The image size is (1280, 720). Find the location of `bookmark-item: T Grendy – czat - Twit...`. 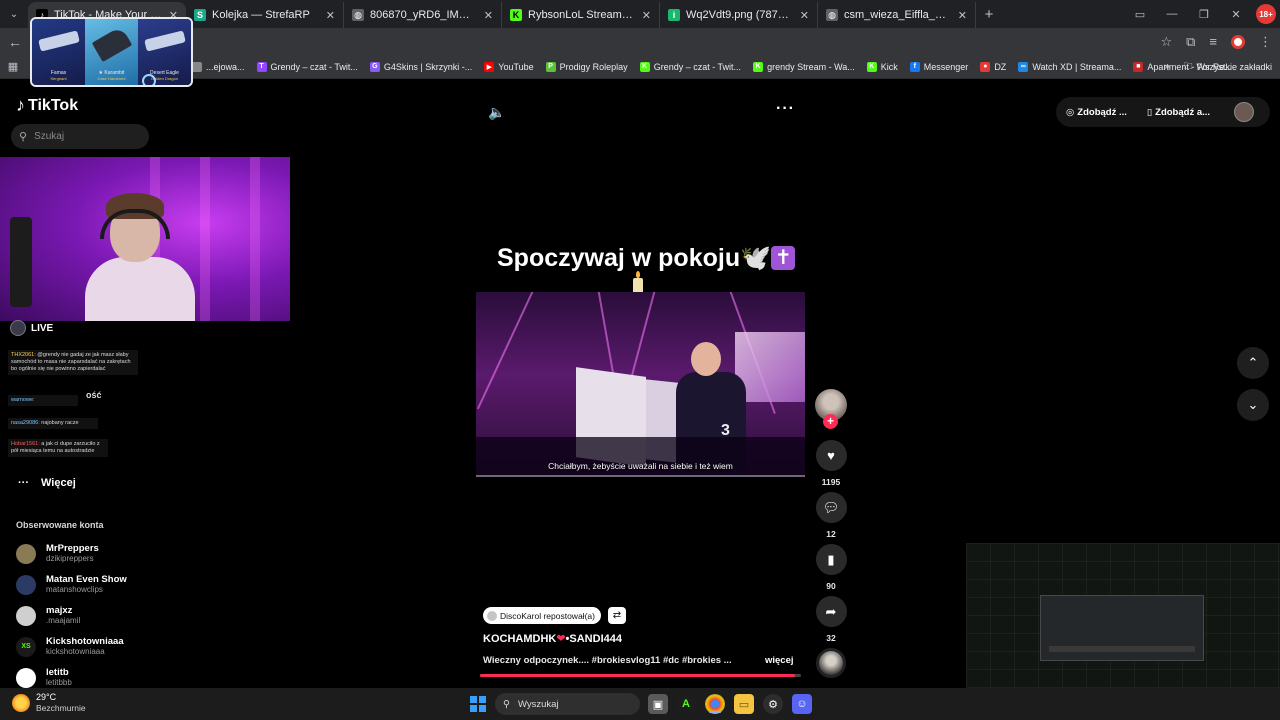

bookmark-item: T Grendy – czat - Twit... is located at coordinates (307, 66).